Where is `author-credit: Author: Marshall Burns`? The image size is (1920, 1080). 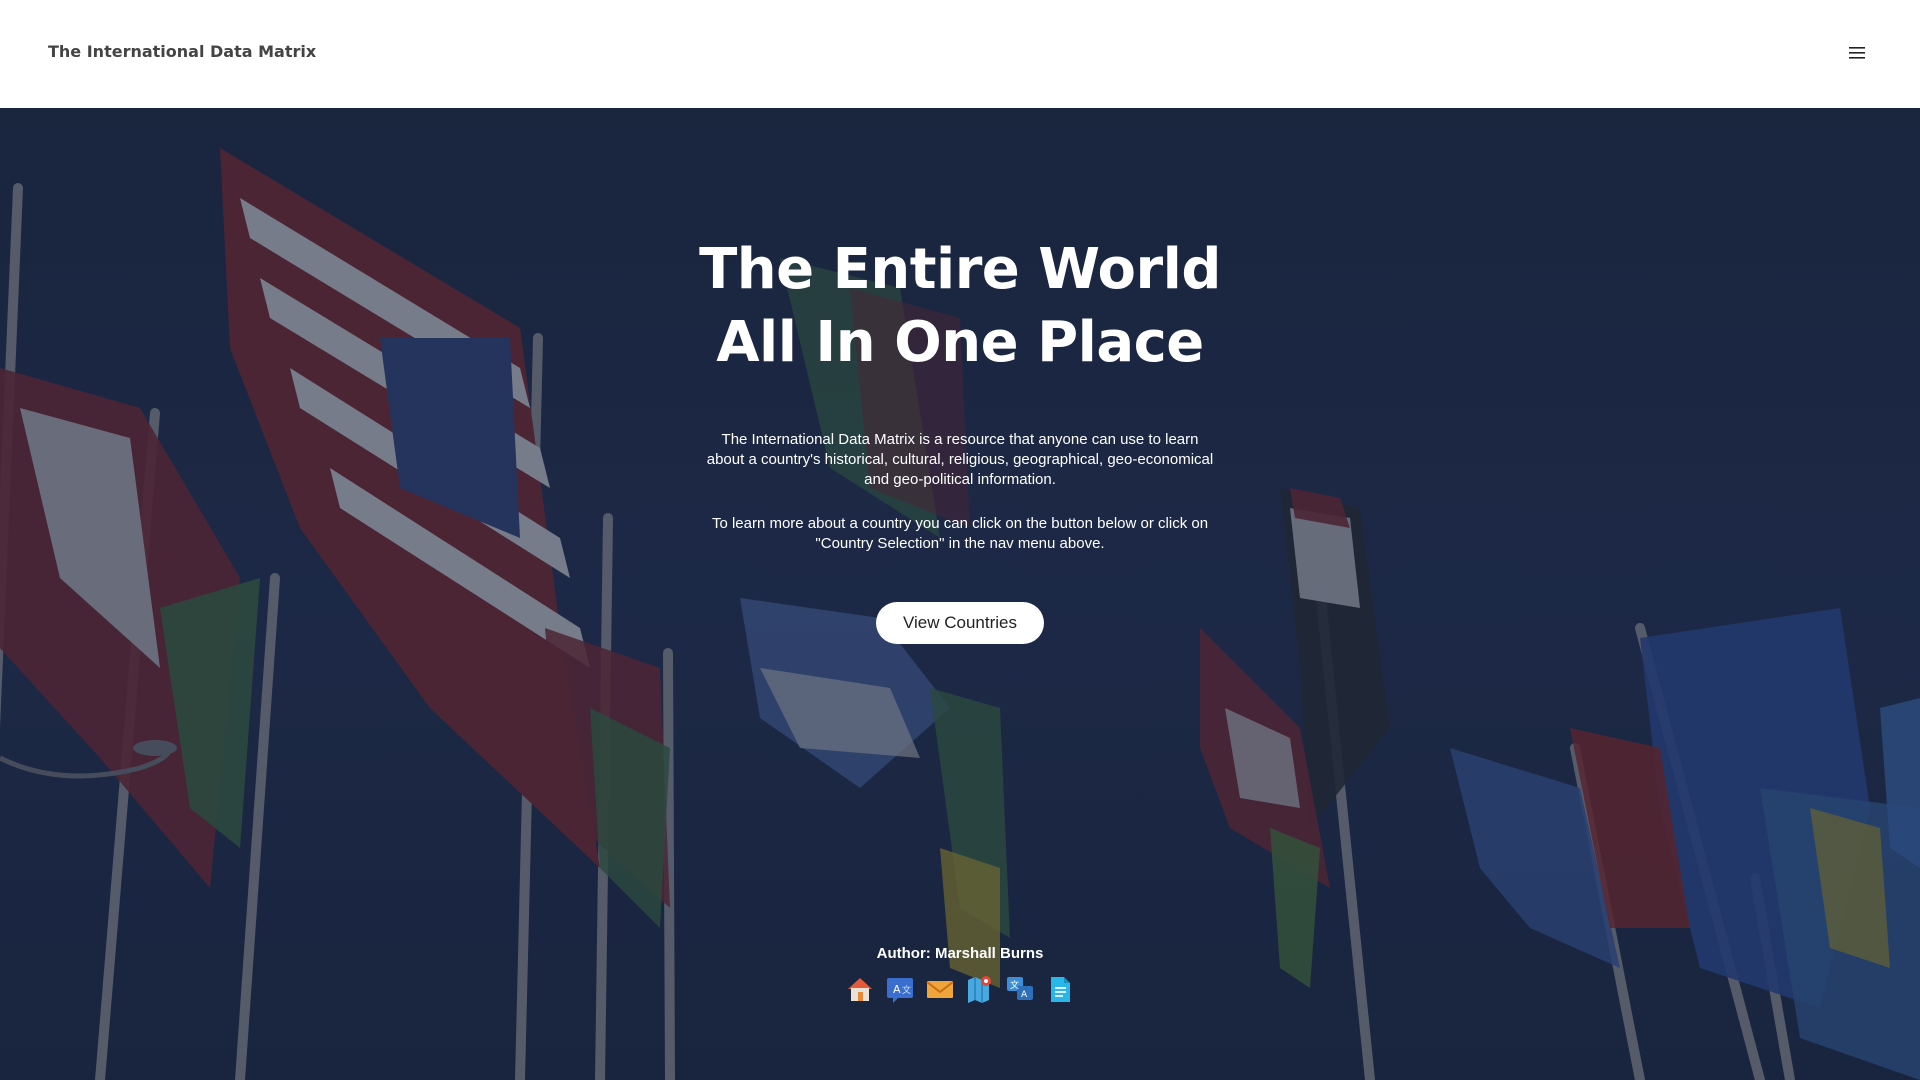
author-credit: Author: Marshall Burns is located at coordinates (960, 953).